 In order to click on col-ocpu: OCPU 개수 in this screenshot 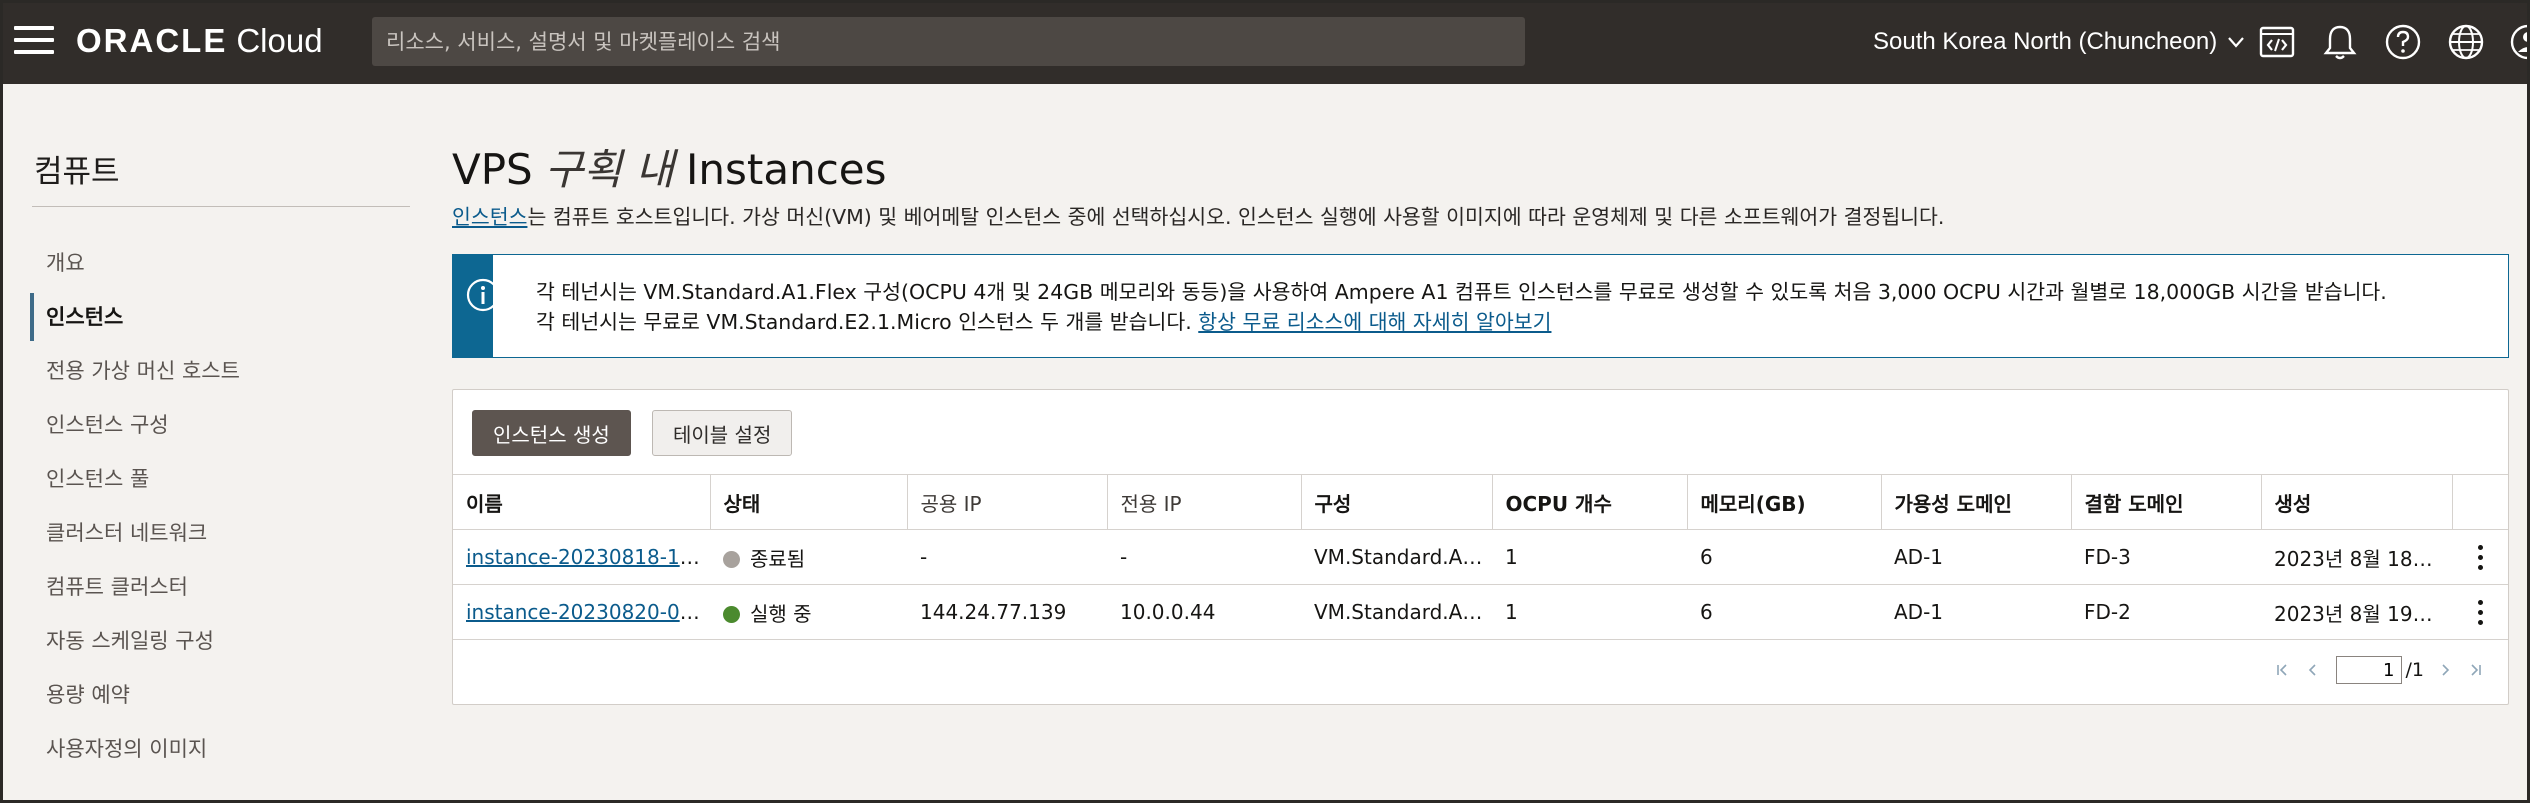, I will do `click(1590, 502)`.